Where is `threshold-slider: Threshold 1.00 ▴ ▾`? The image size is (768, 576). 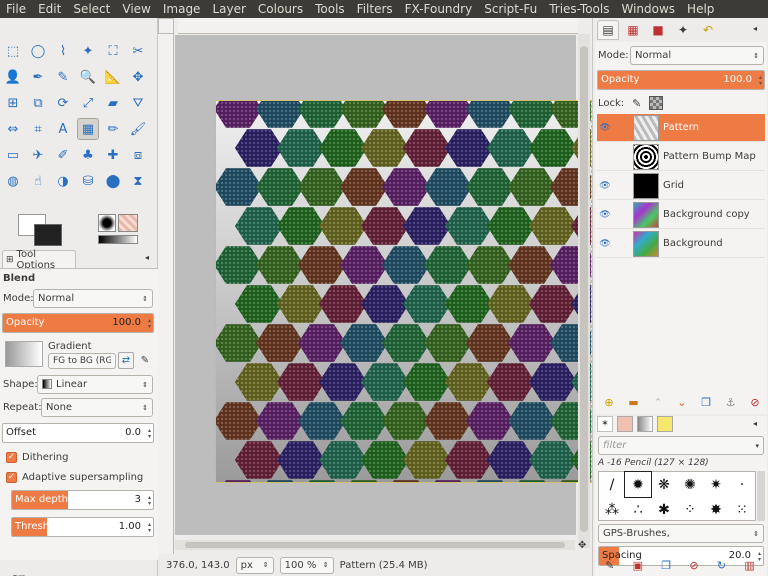
threshold-slider: Threshold 1.00 ▴ ▾ is located at coordinates (82, 527).